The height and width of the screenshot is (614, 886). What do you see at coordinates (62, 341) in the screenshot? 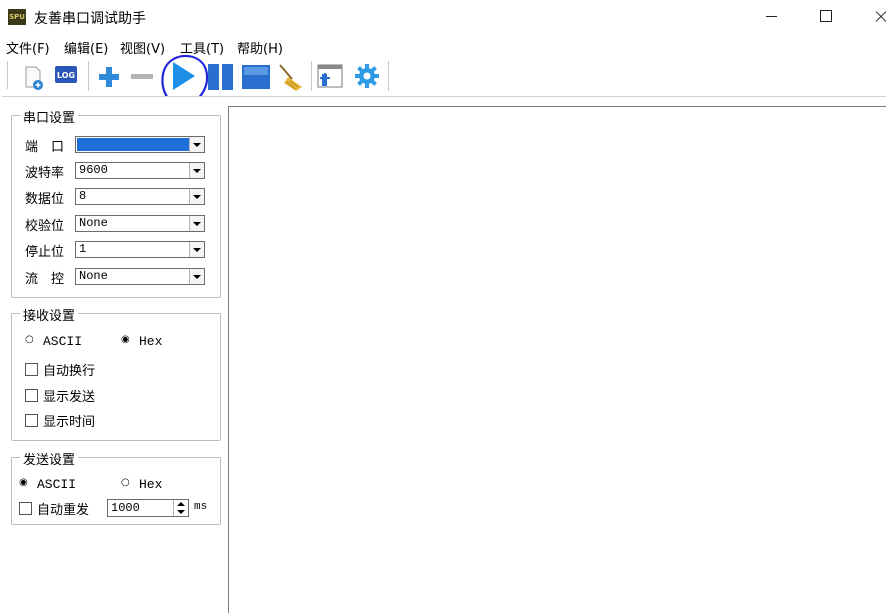
I see `receive-ascii-label: ASCII` at bounding box center [62, 341].